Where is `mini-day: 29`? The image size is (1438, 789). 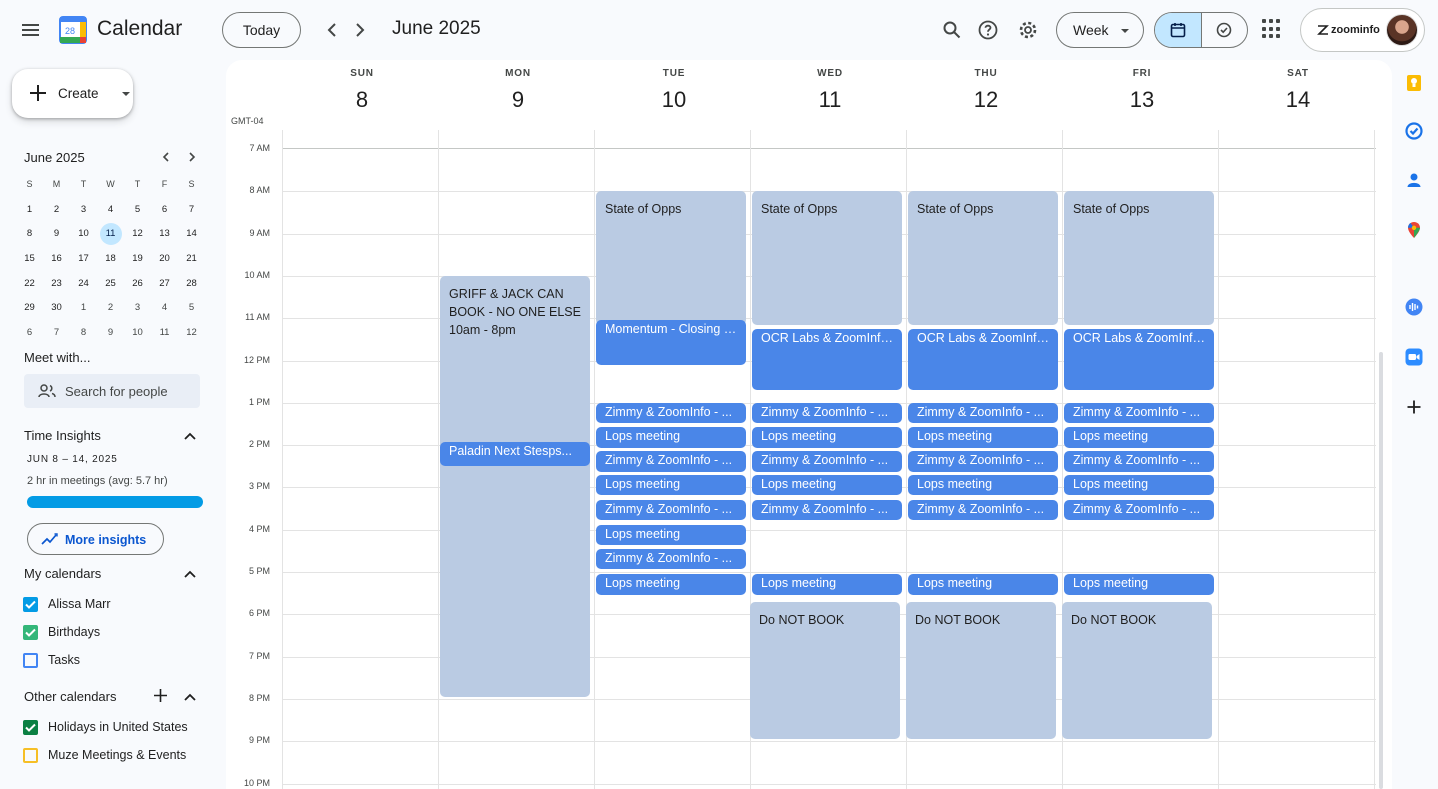
mini-day: 29 is located at coordinates (29, 307).